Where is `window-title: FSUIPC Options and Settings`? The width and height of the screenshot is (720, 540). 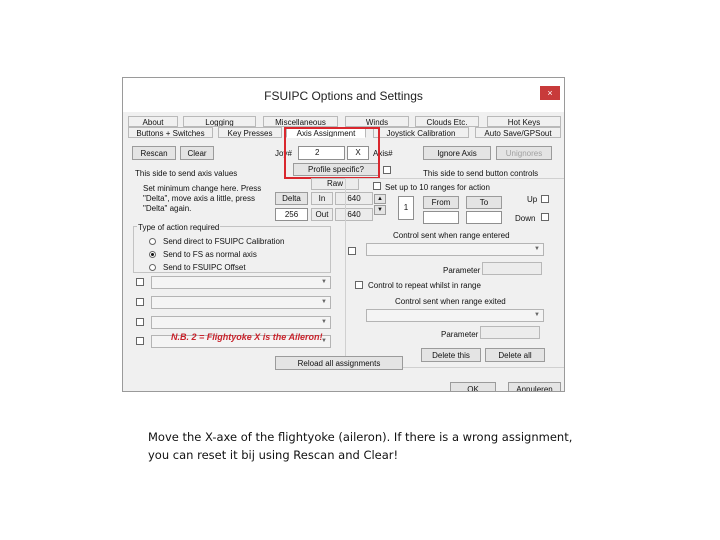 window-title: FSUIPC Options and Settings is located at coordinates (343, 96).